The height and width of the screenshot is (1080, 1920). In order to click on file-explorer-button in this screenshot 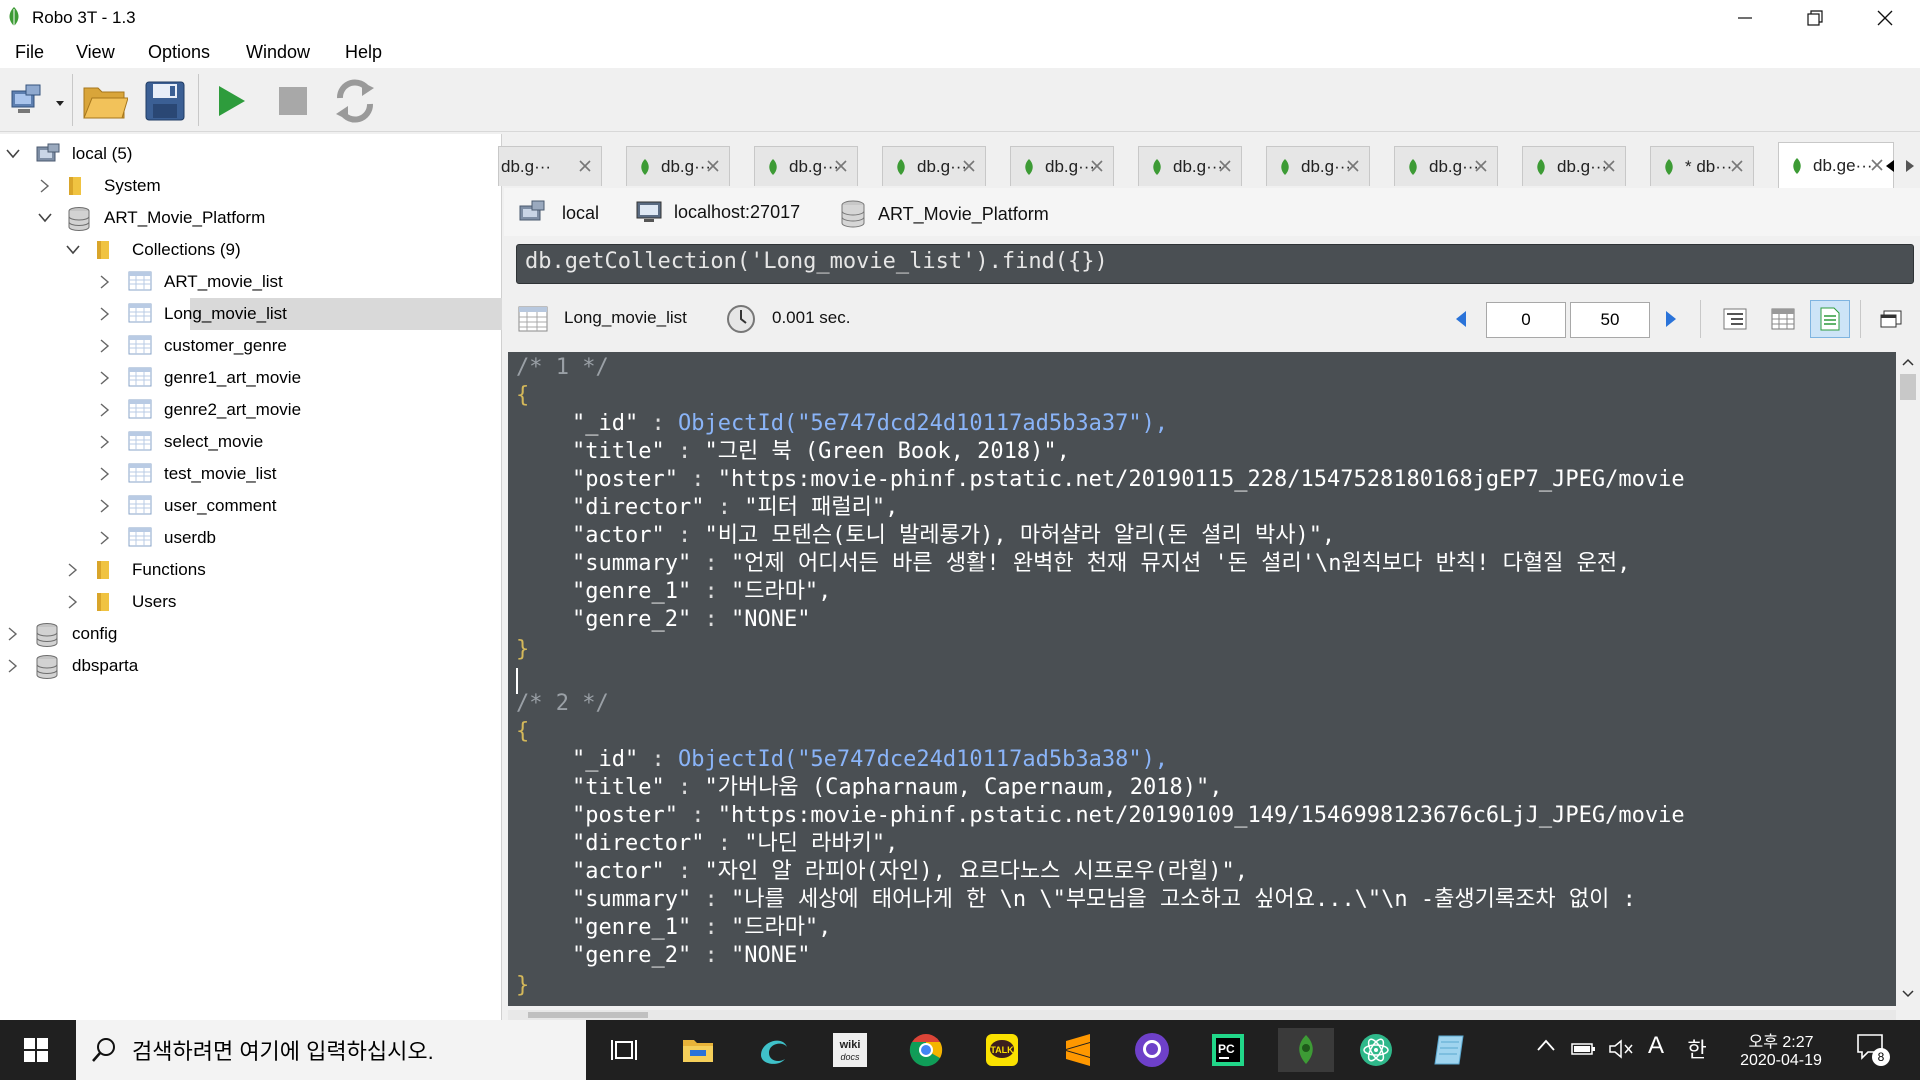, I will do `click(698, 1050)`.